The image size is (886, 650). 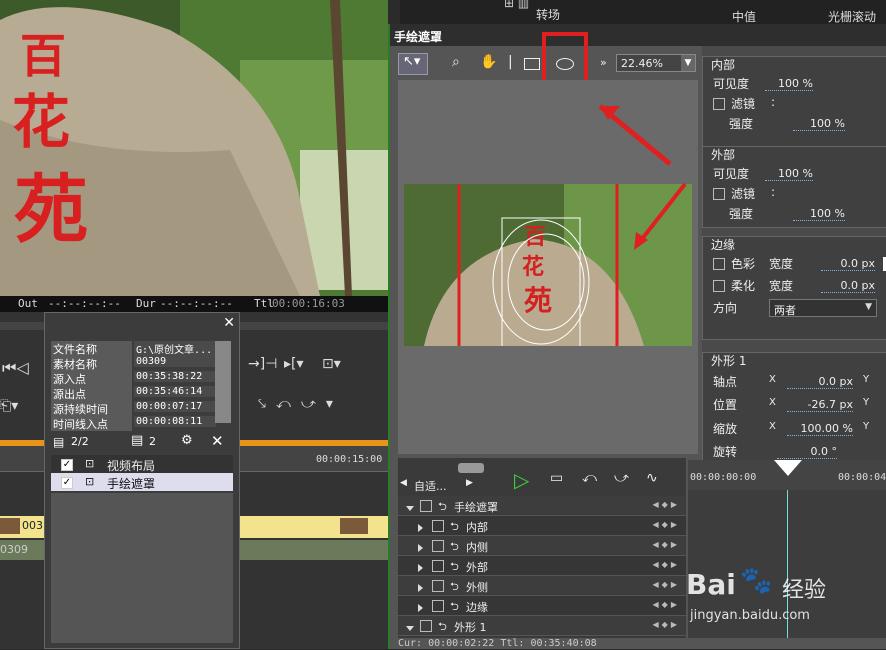 I want to click on effect-item: ✓ ⊡ 视频布局, so click(x=142, y=464).